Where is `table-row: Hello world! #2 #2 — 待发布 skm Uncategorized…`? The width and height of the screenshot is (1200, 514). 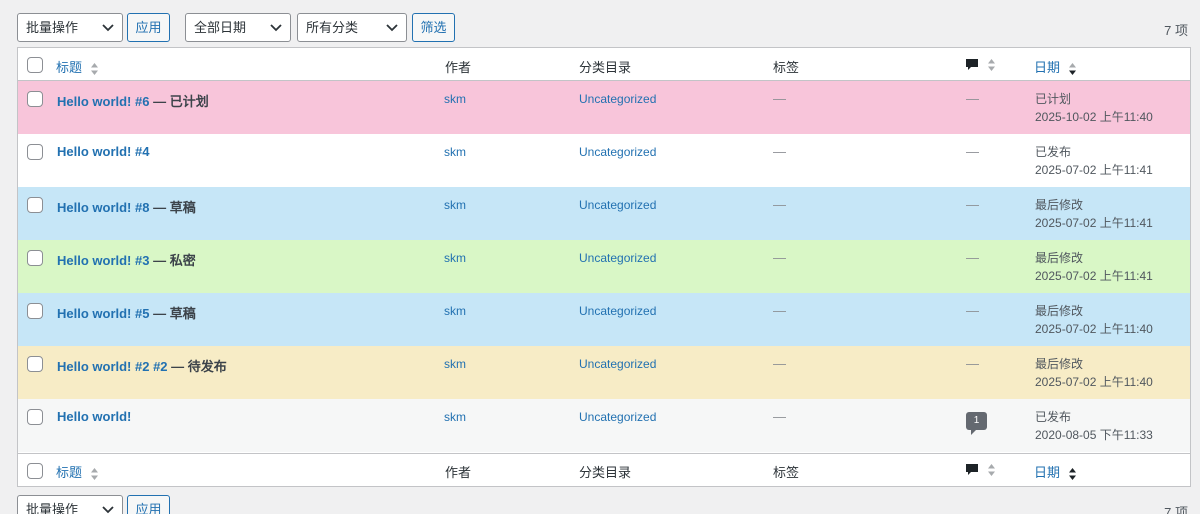 table-row: Hello world! #2 #2 — 待发布 skm Uncategorized… is located at coordinates (604, 372).